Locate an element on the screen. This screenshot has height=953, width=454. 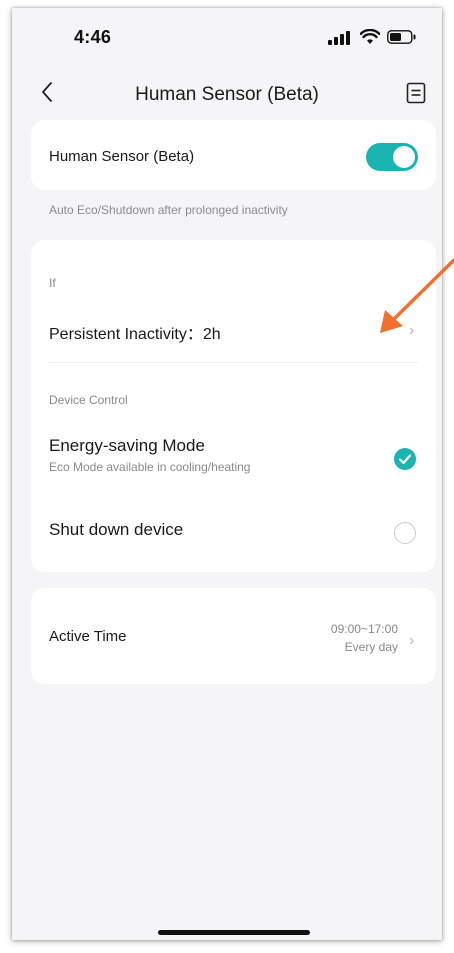
option-subtitle: Eco Mode available in cooling/heating is located at coordinates (150, 467).